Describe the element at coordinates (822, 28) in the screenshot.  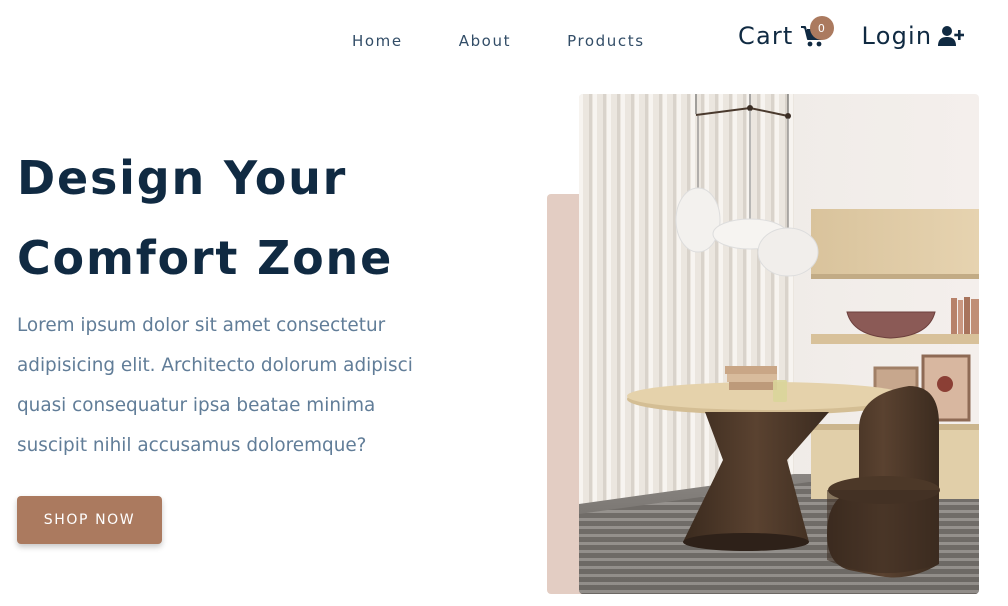
I see `cart-count-badge: 0` at that location.